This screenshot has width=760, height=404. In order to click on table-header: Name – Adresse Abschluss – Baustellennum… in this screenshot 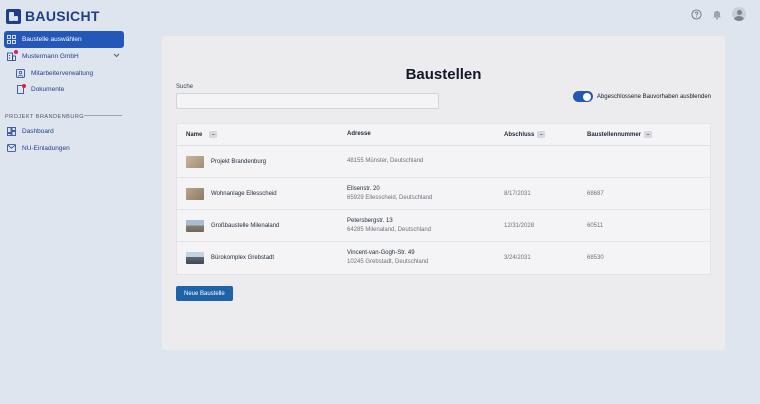, I will do `click(443, 135)`.